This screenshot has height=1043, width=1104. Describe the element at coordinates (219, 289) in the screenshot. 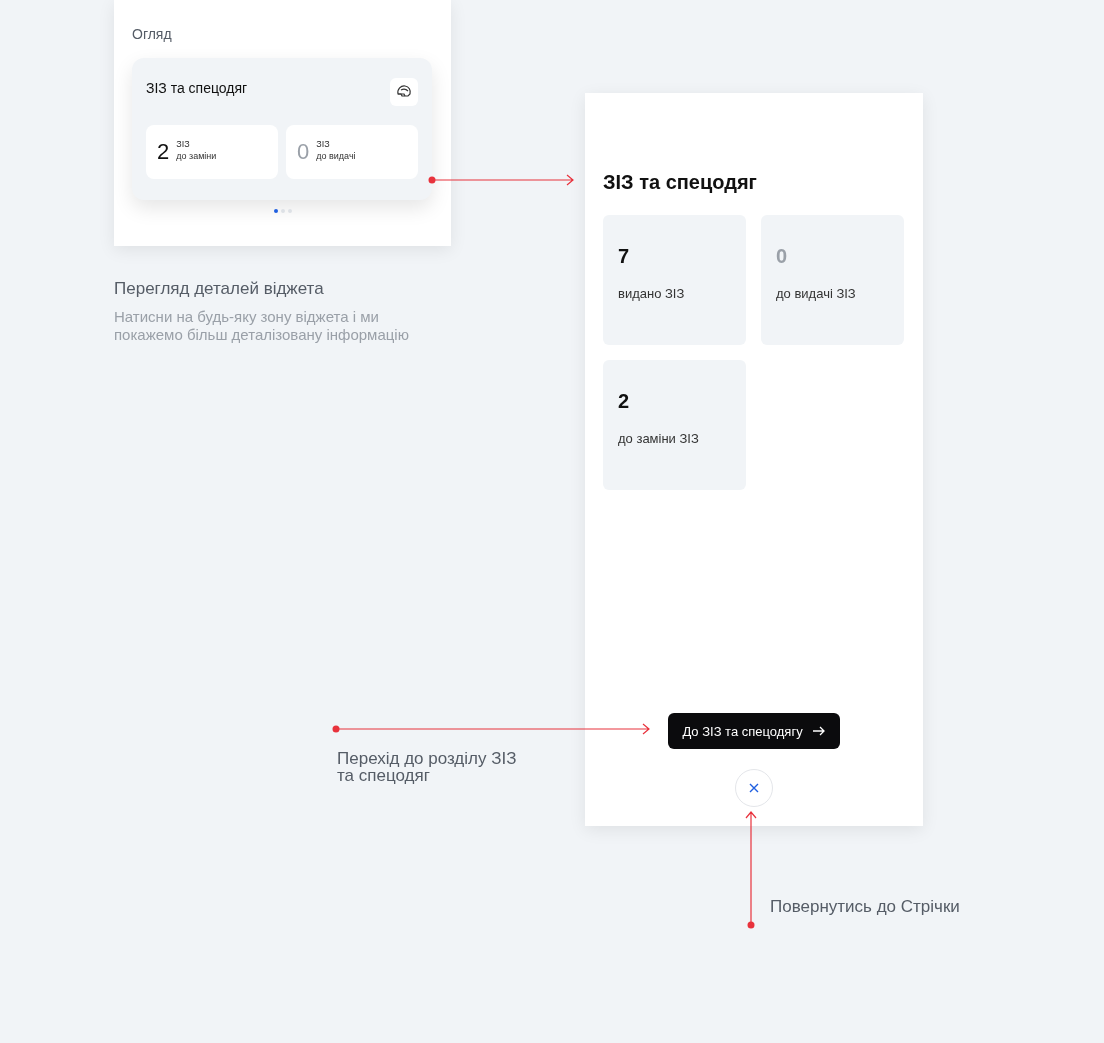

I see `caption-title: Перегляд деталей віджета` at that location.